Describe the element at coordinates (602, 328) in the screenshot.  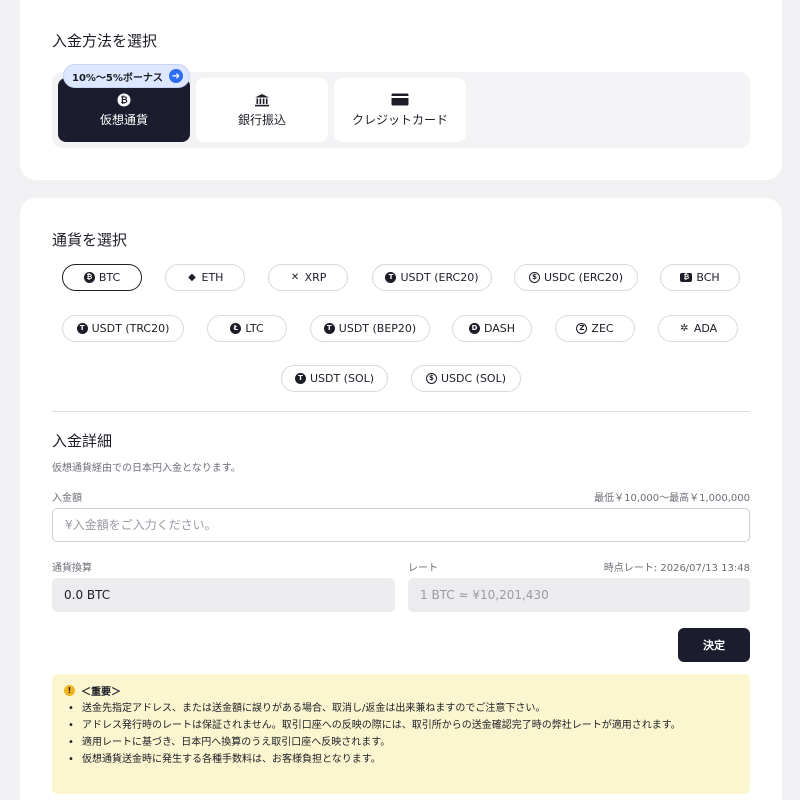
I see `chip-label: ZEC` at that location.